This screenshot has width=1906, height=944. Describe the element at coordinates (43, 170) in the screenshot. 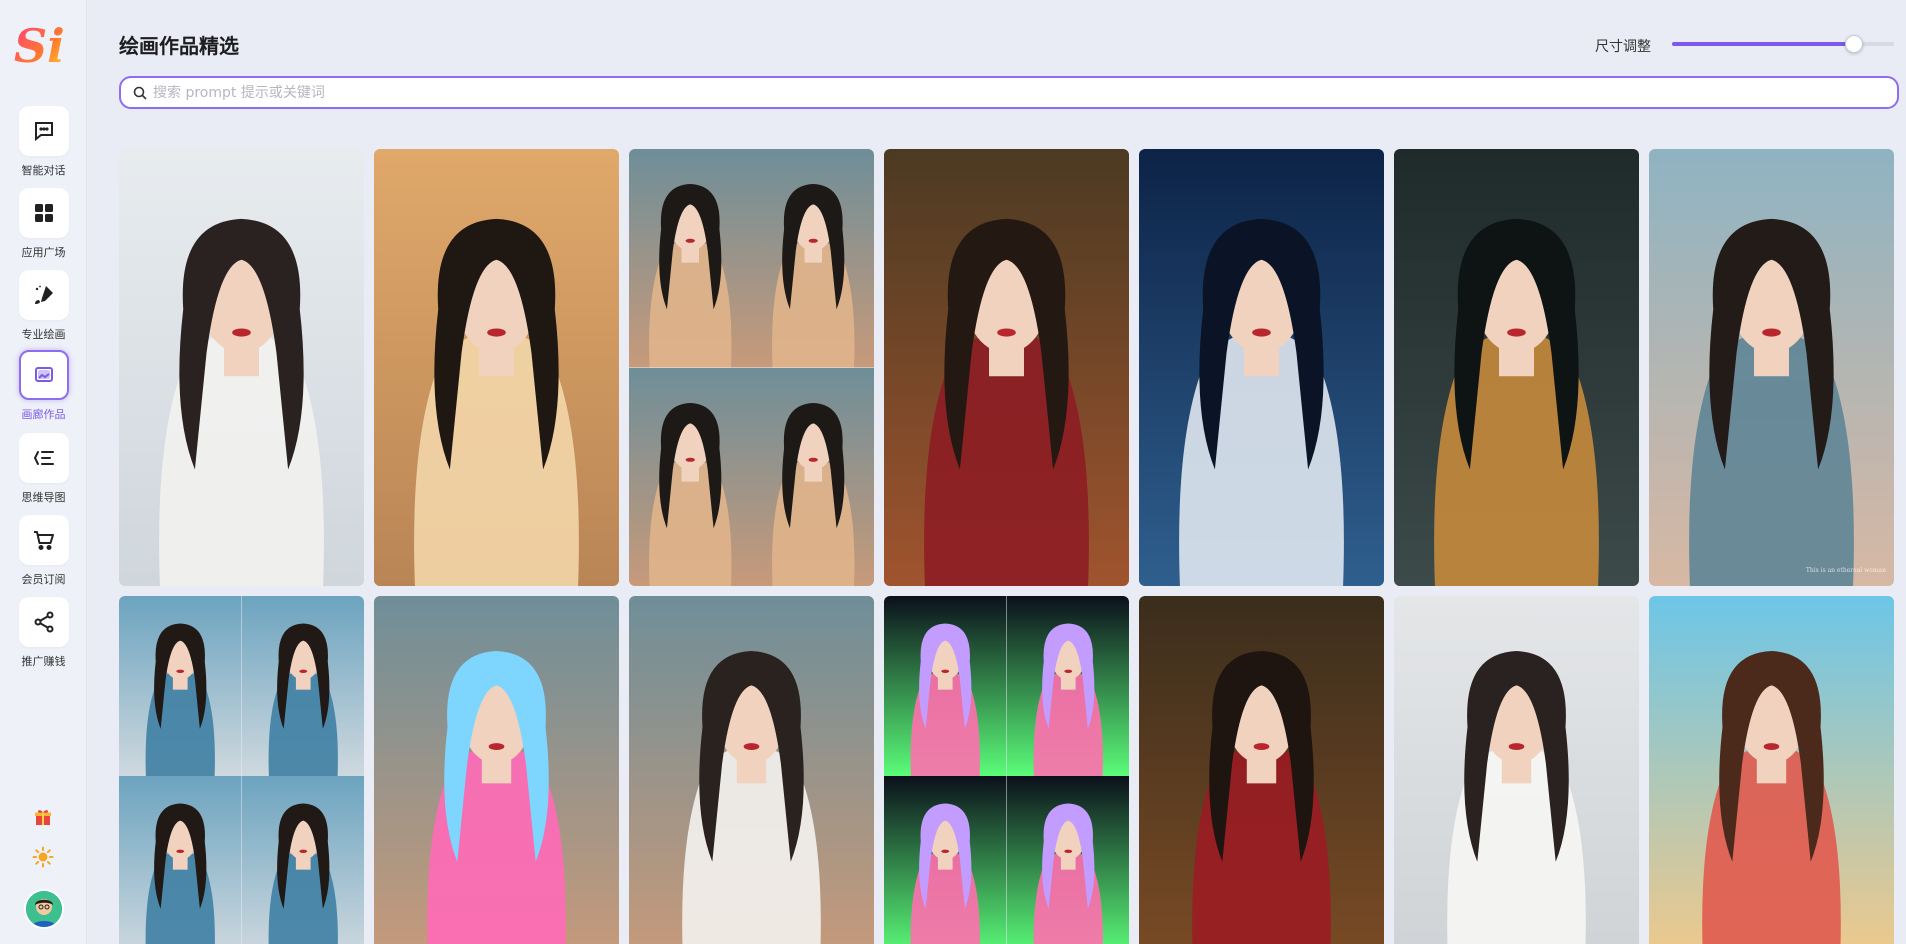

I see `sidebar-item-label: 智能对话` at that location.